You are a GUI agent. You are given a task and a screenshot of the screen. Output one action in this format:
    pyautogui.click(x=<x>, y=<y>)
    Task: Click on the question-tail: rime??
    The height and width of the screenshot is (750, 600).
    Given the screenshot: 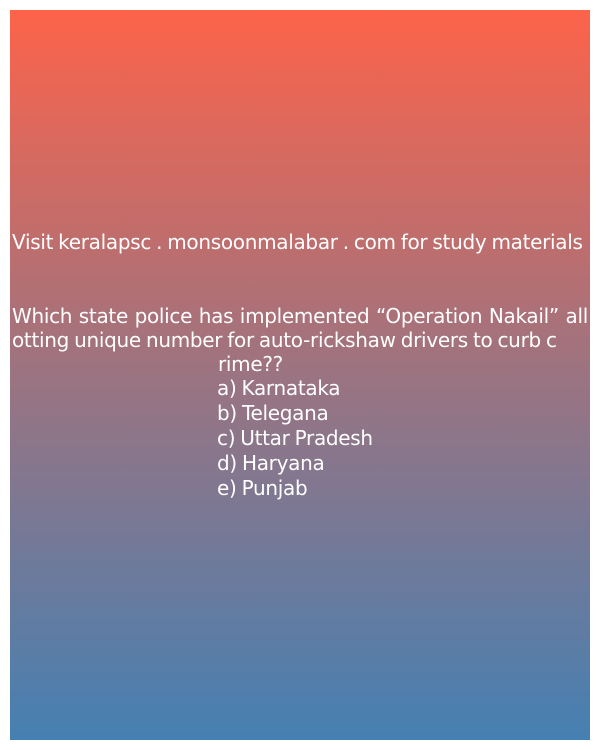 What is the action you would take?
    pyautogui.click(x=250, y=364)
    